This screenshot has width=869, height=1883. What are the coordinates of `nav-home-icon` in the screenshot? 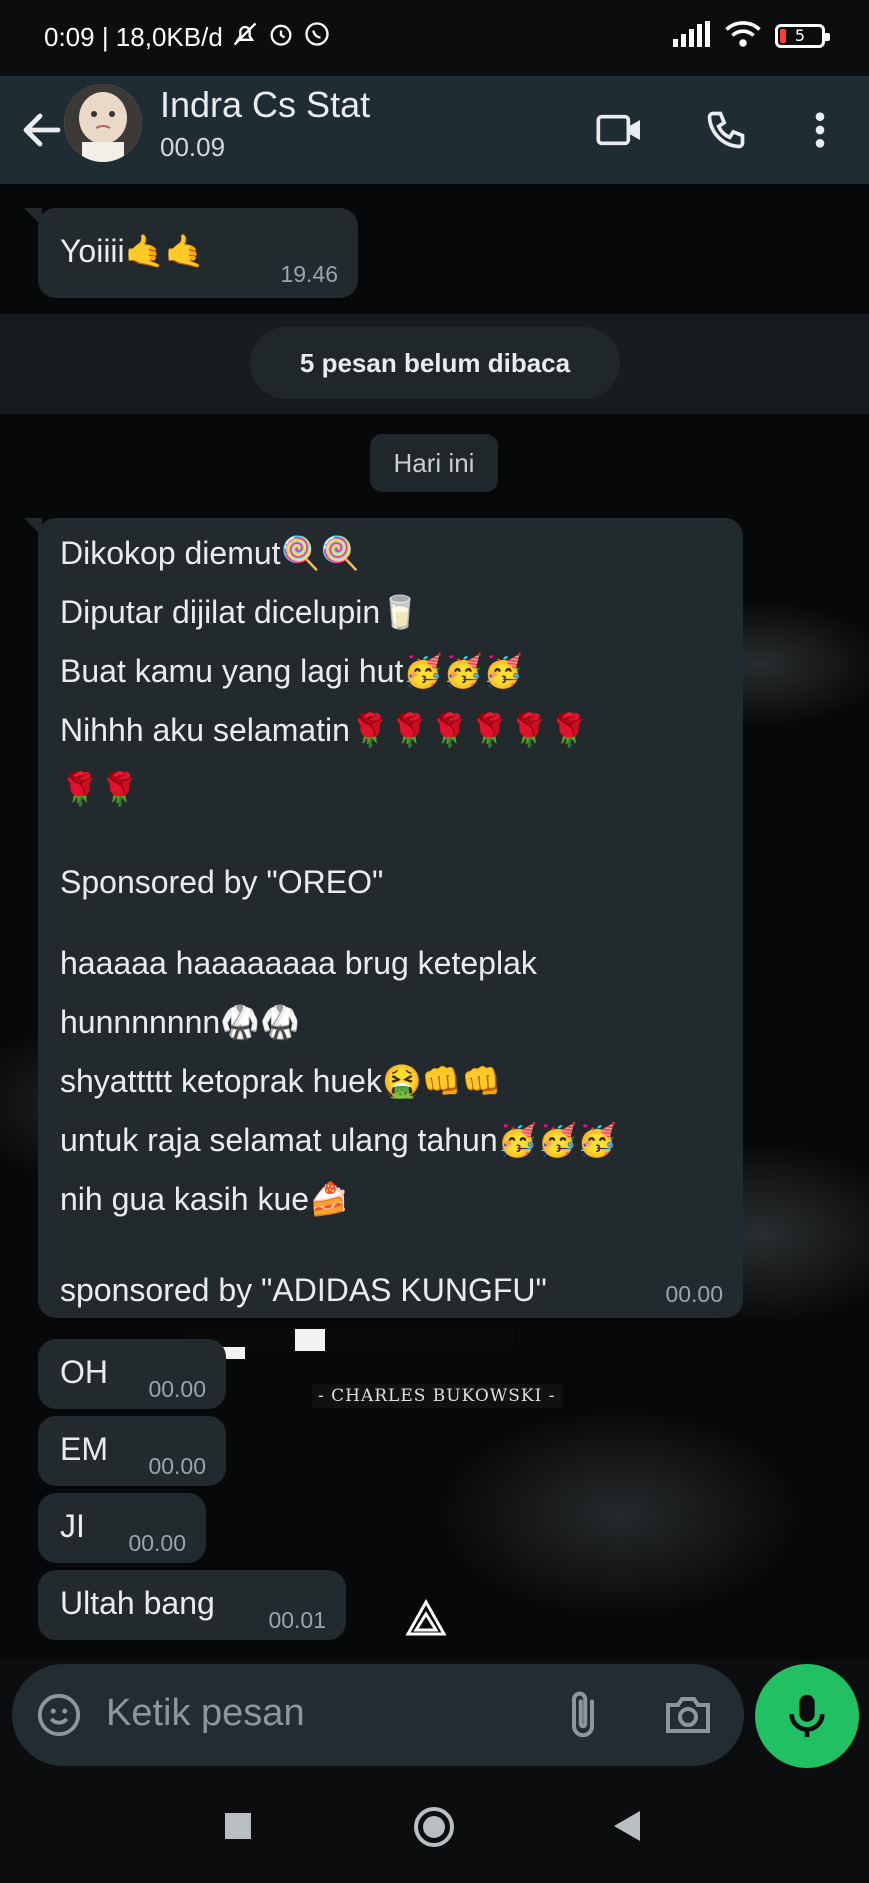 It's located at (434, 1827).